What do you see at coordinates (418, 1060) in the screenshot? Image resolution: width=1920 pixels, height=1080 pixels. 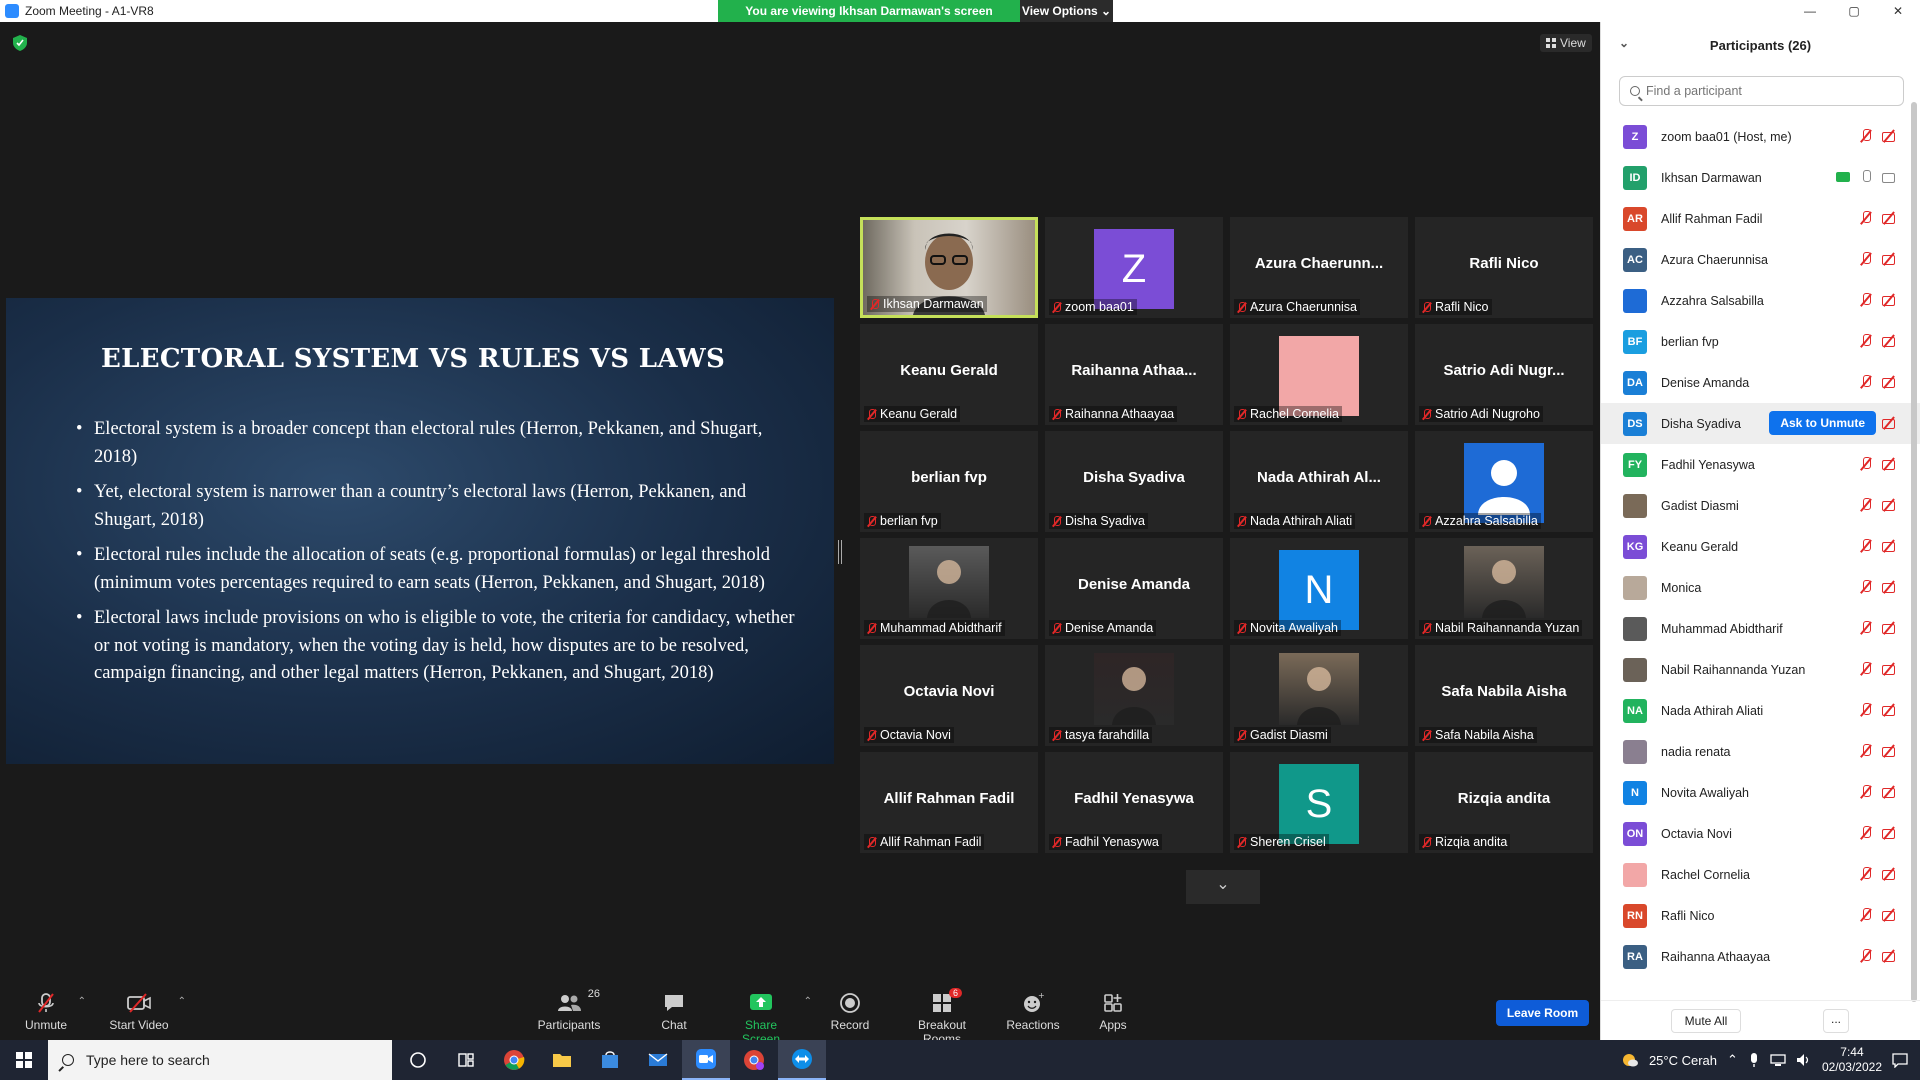 I see `cortana-button` at bounding box center [418, 1060].